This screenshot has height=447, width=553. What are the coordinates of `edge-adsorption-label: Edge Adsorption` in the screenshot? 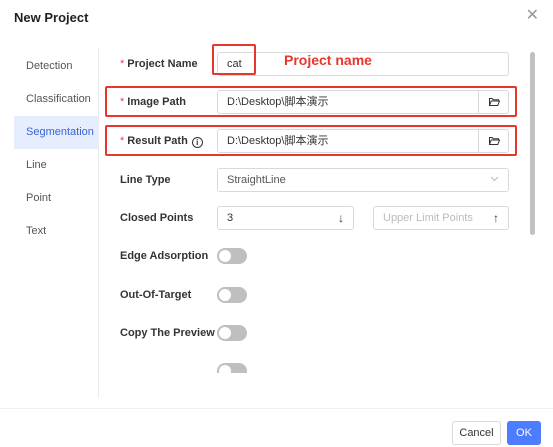 It's located at (164, 256).